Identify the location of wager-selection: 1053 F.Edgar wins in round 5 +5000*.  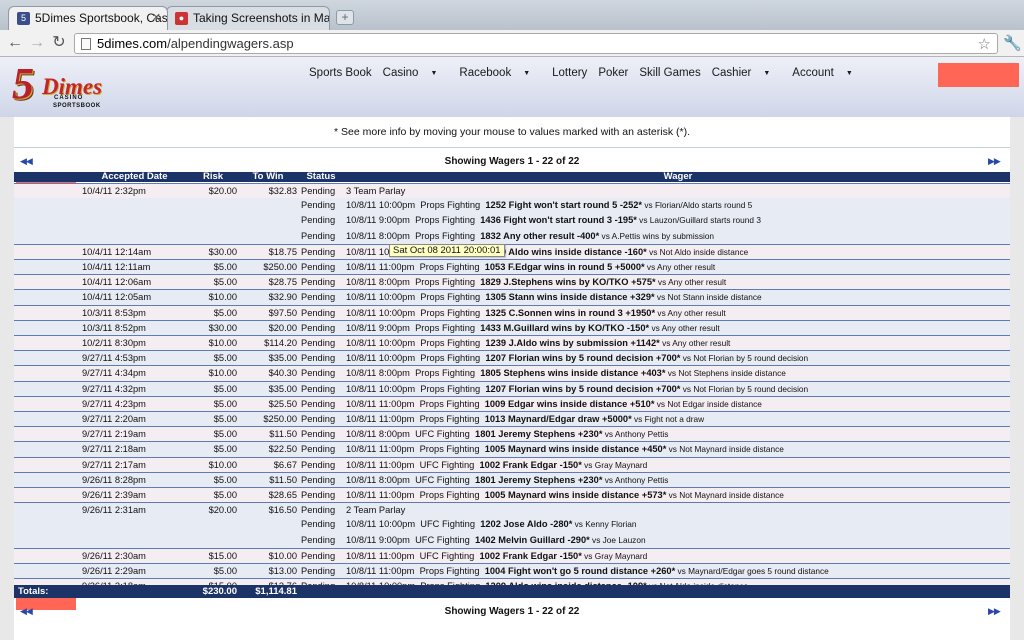
(565, 267).